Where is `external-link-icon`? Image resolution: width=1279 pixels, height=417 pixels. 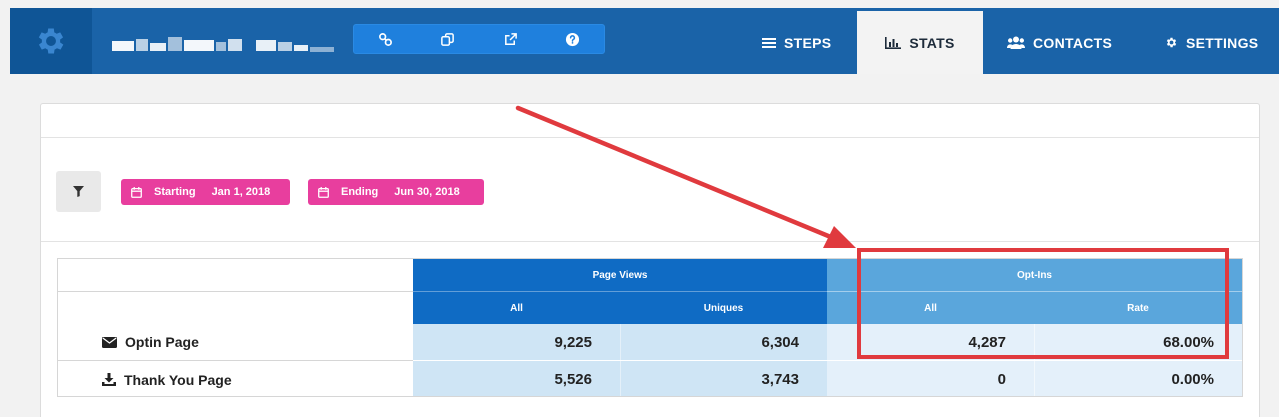 external-link-icon is located at coordinates (510, 38).